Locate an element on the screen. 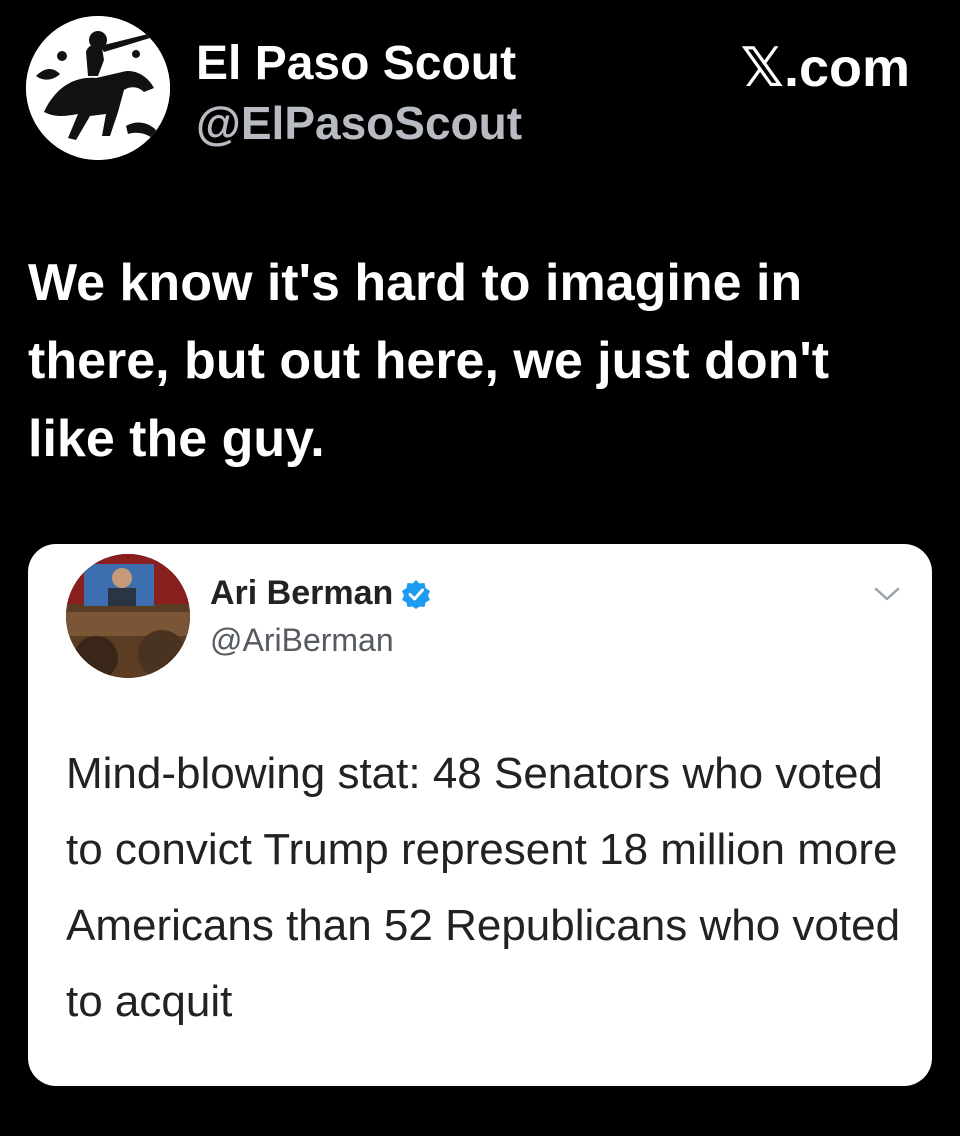 The width and height of the screenshot is (960, 1136). quoted-avatar is located at coordinates (128, 616).